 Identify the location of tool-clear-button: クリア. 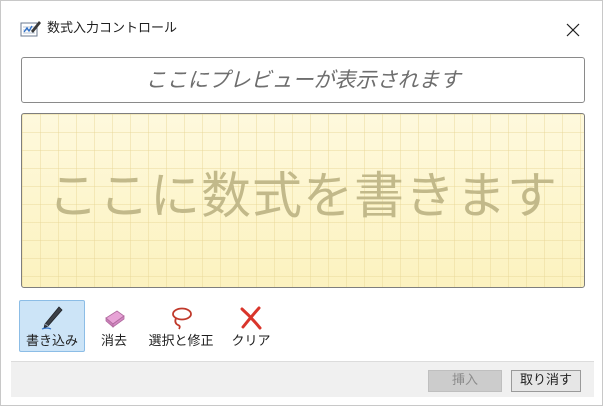
(251, 326).